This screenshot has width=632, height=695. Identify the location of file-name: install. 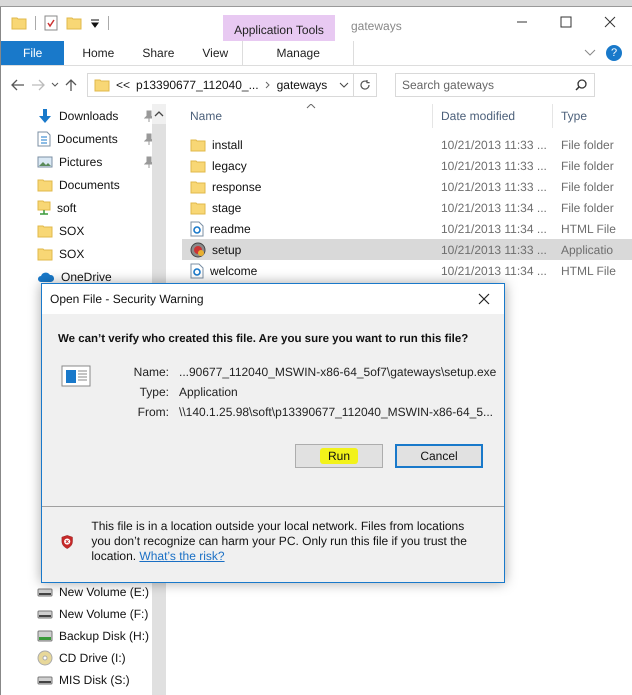
(227, 145).